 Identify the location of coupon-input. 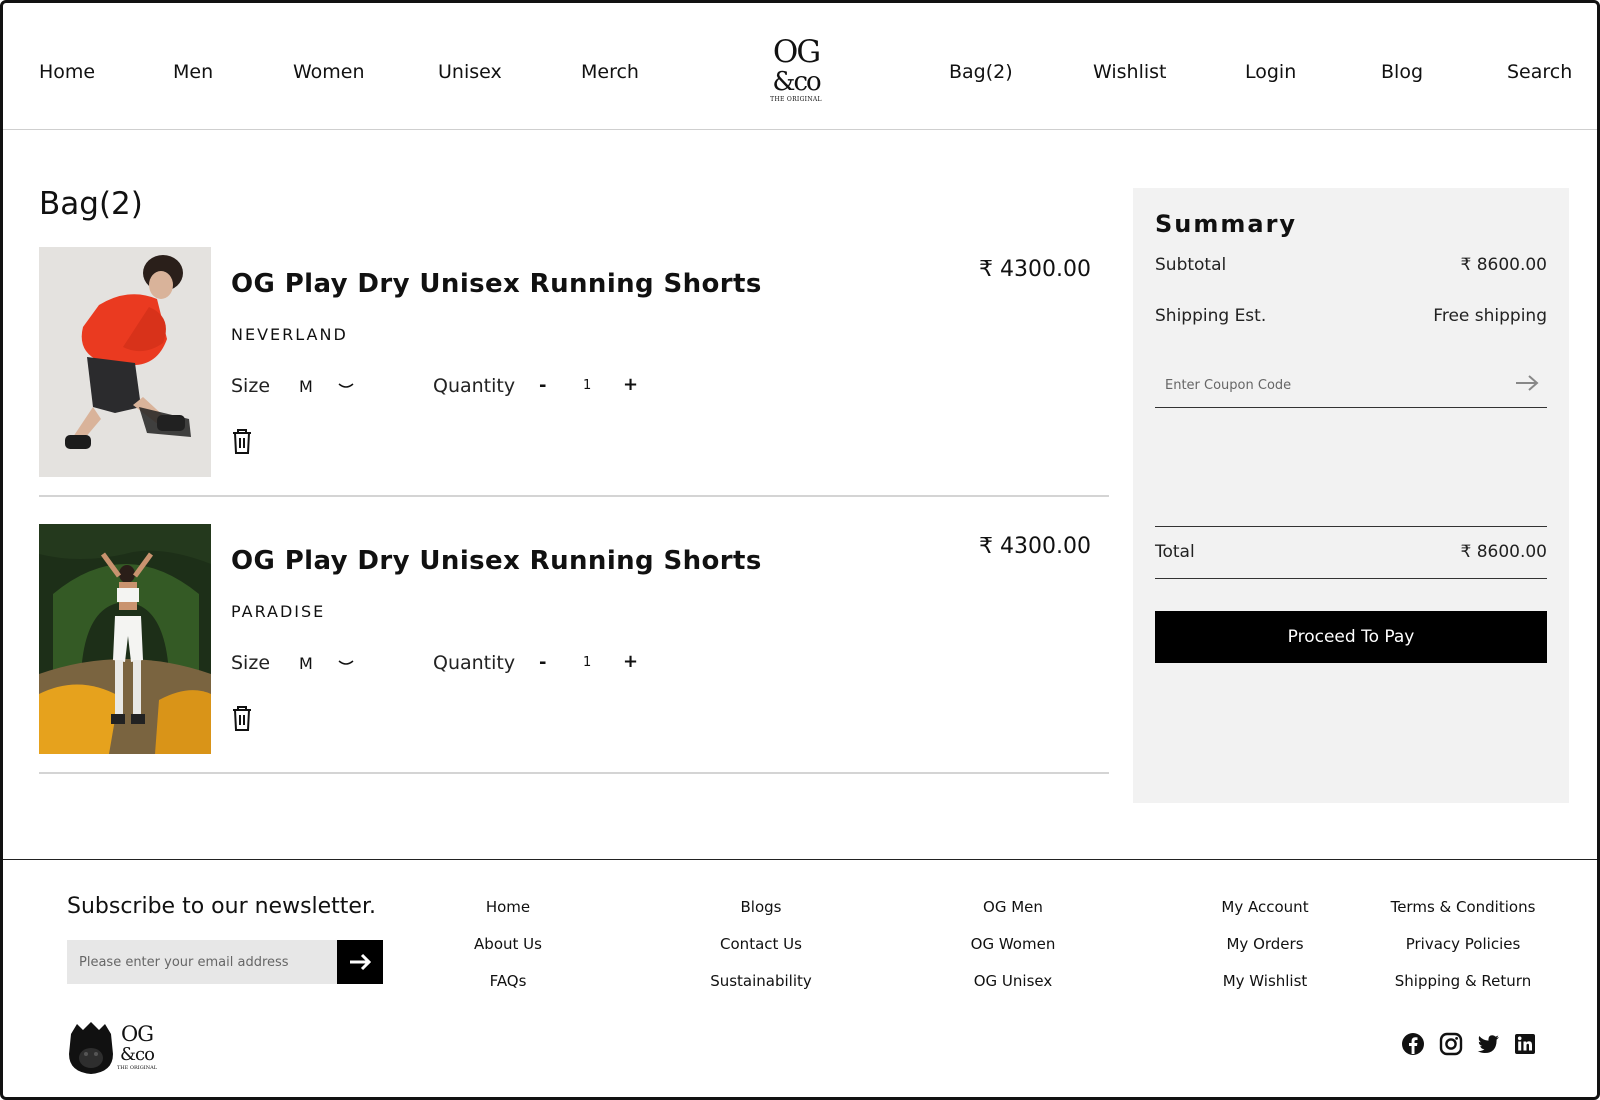
(1325, 385).